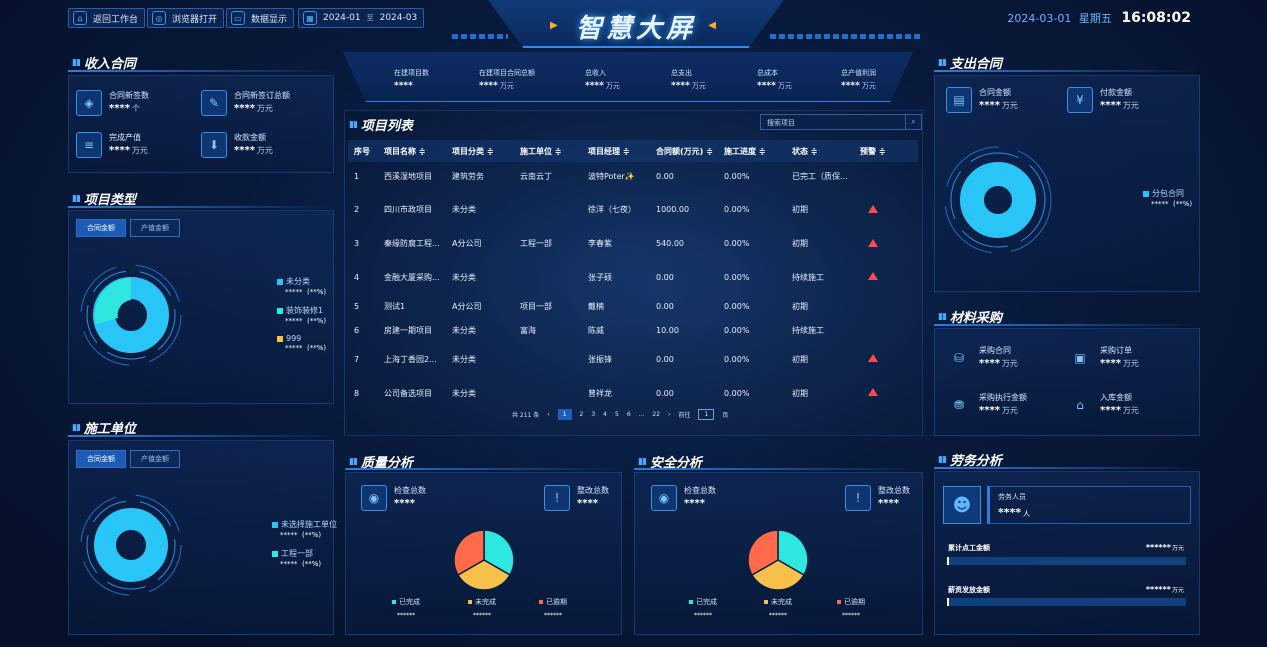 This screenshot has height=647, width=1267. Describe the element at coordinates (820, 151) in the screenshot. I see `col-header-status: 状态 ≑` at that location.